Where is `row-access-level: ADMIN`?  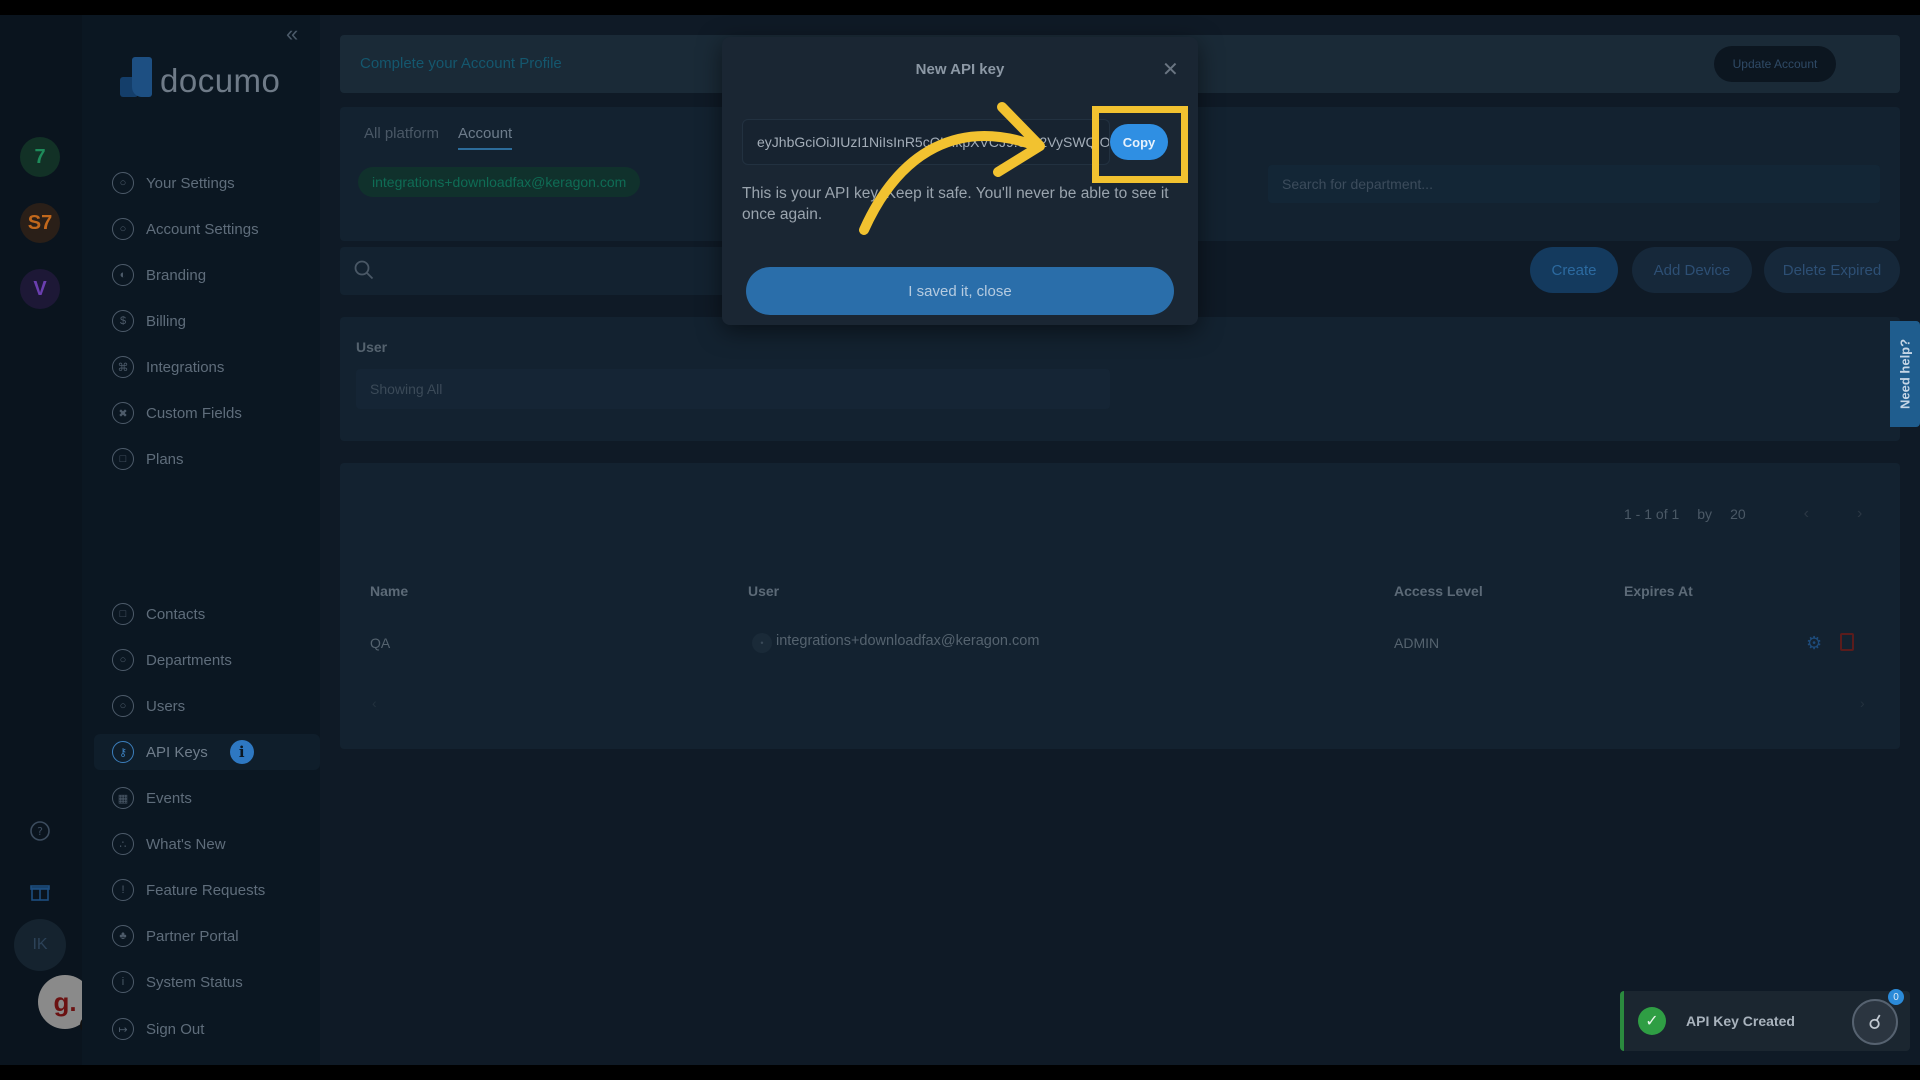
row-access-level: ADMIN is located at coordinates (1417, 643).